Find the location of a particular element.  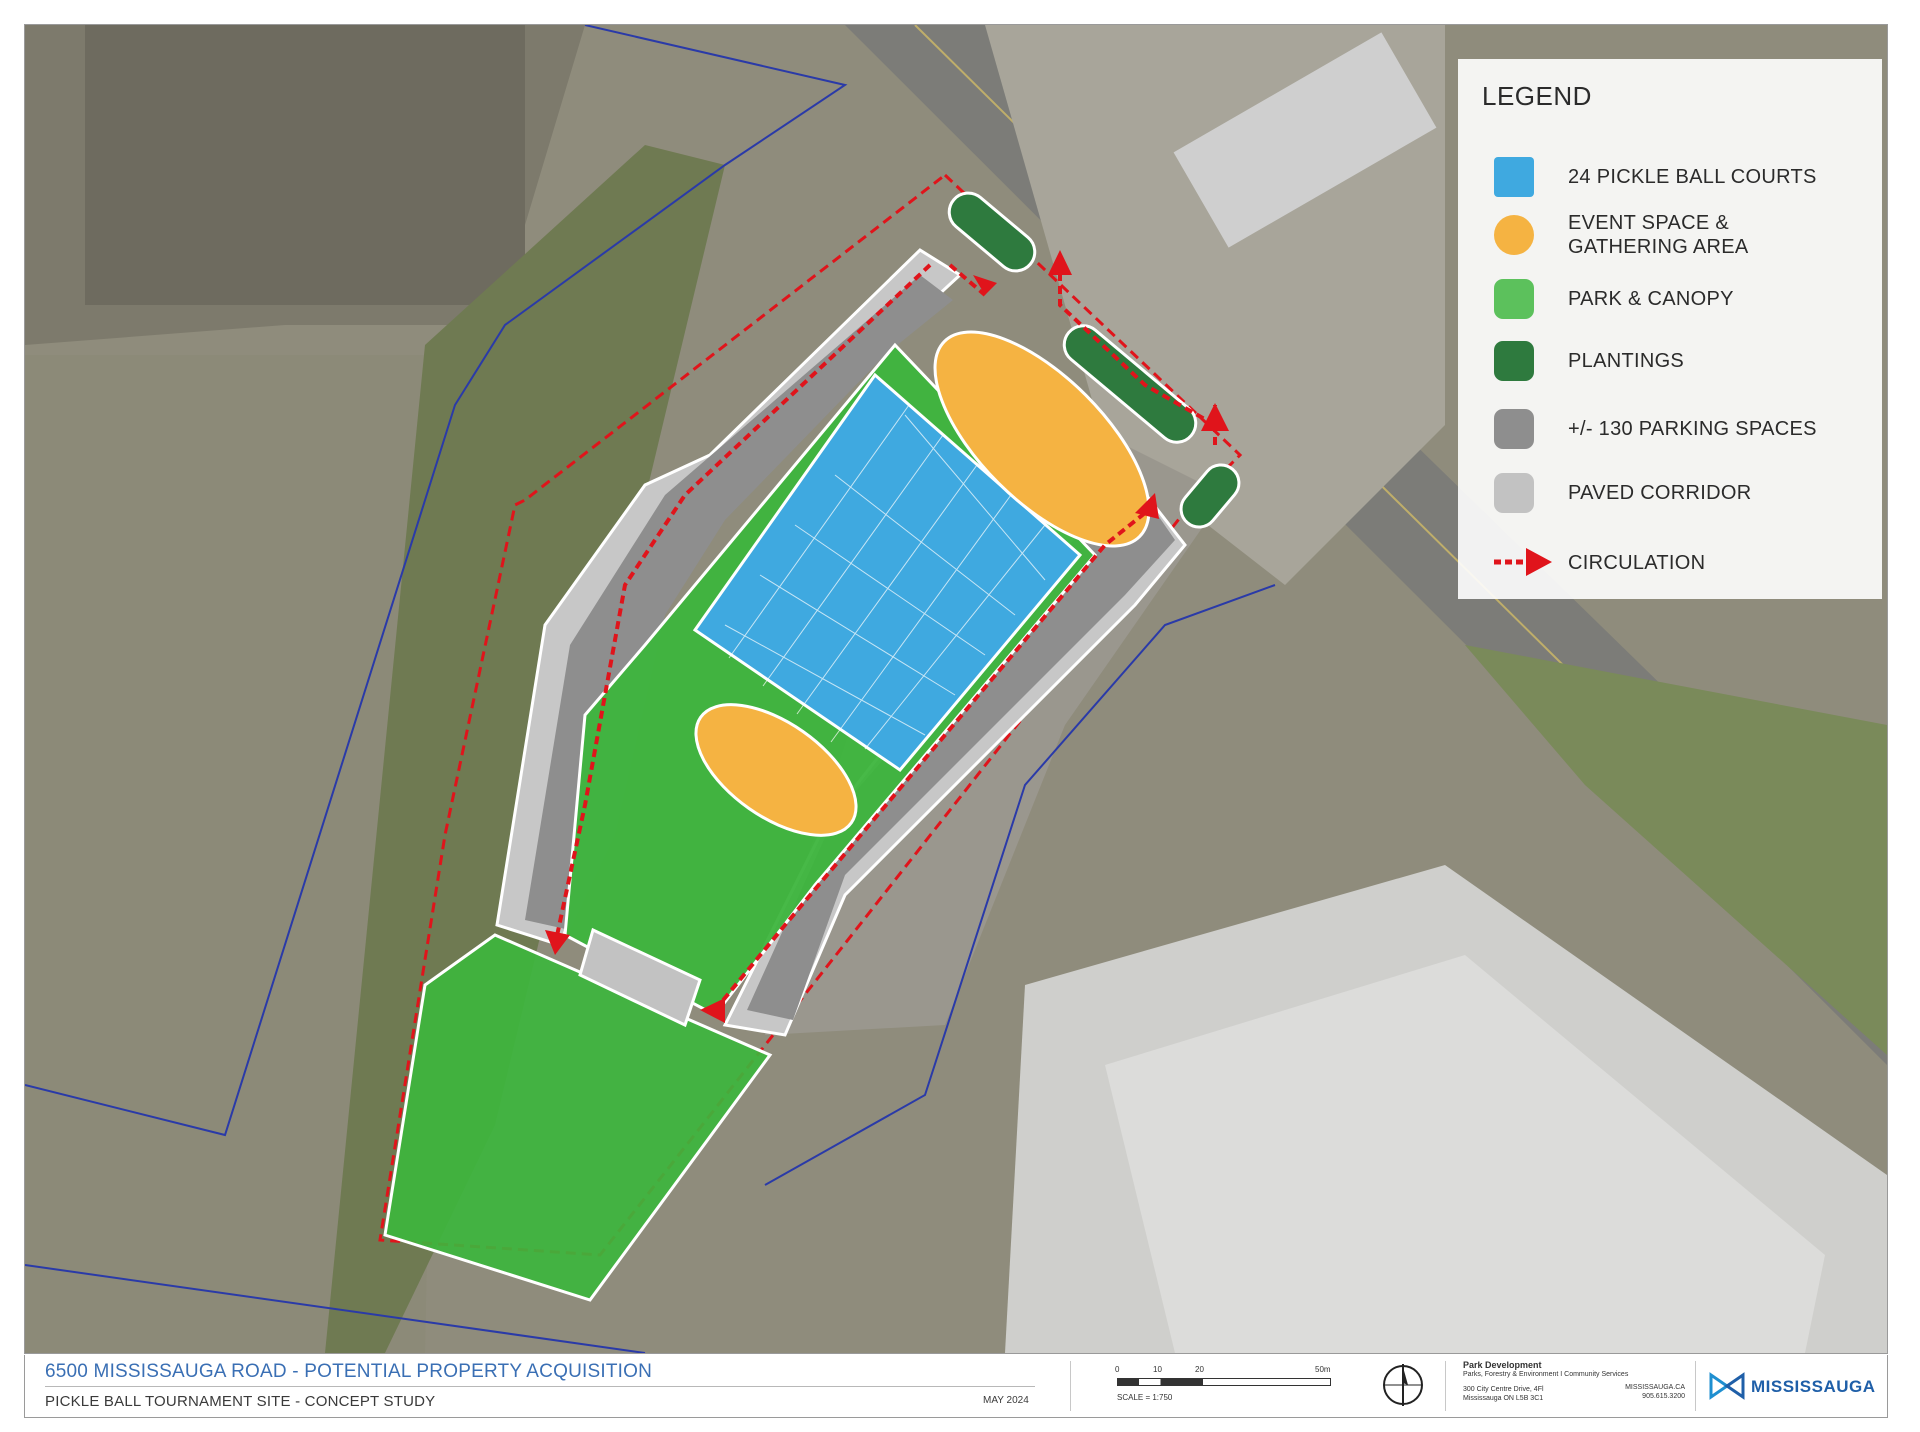

legend-item-park: PARK & CANOPY is located at coordinates (1670, 303).